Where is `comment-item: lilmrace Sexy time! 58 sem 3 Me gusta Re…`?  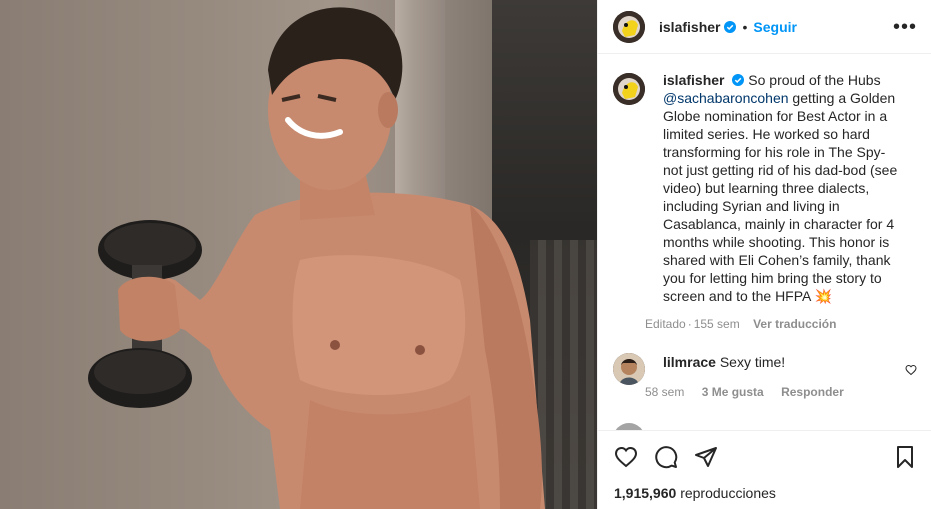
comment-item: lilmrace Sexy time! 58 sem 3 Me gusta Re… is located at coordinates (765, 376).